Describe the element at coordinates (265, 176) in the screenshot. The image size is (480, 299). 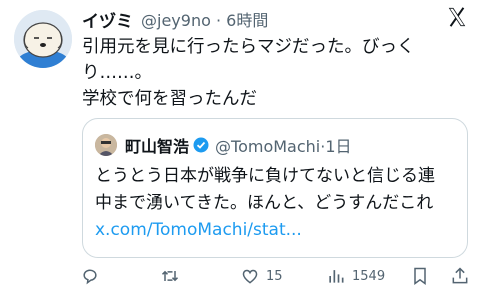
I see `quoted-text-line: とうとう日本が戦争に負けてないと信じる連` at that location.